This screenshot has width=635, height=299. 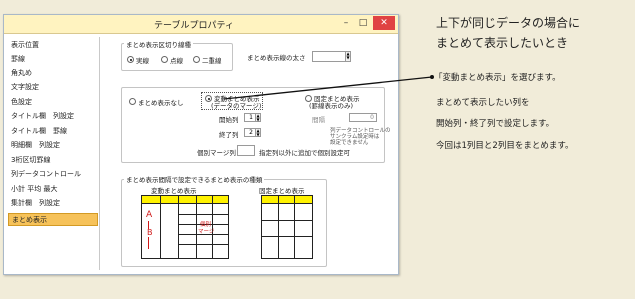 What do you see at coordinates (505, 146) in the screenshot?
I see `instruction-line-4: 今回は1列目と2列目をまとめます。` at bounding box center [505, 146].